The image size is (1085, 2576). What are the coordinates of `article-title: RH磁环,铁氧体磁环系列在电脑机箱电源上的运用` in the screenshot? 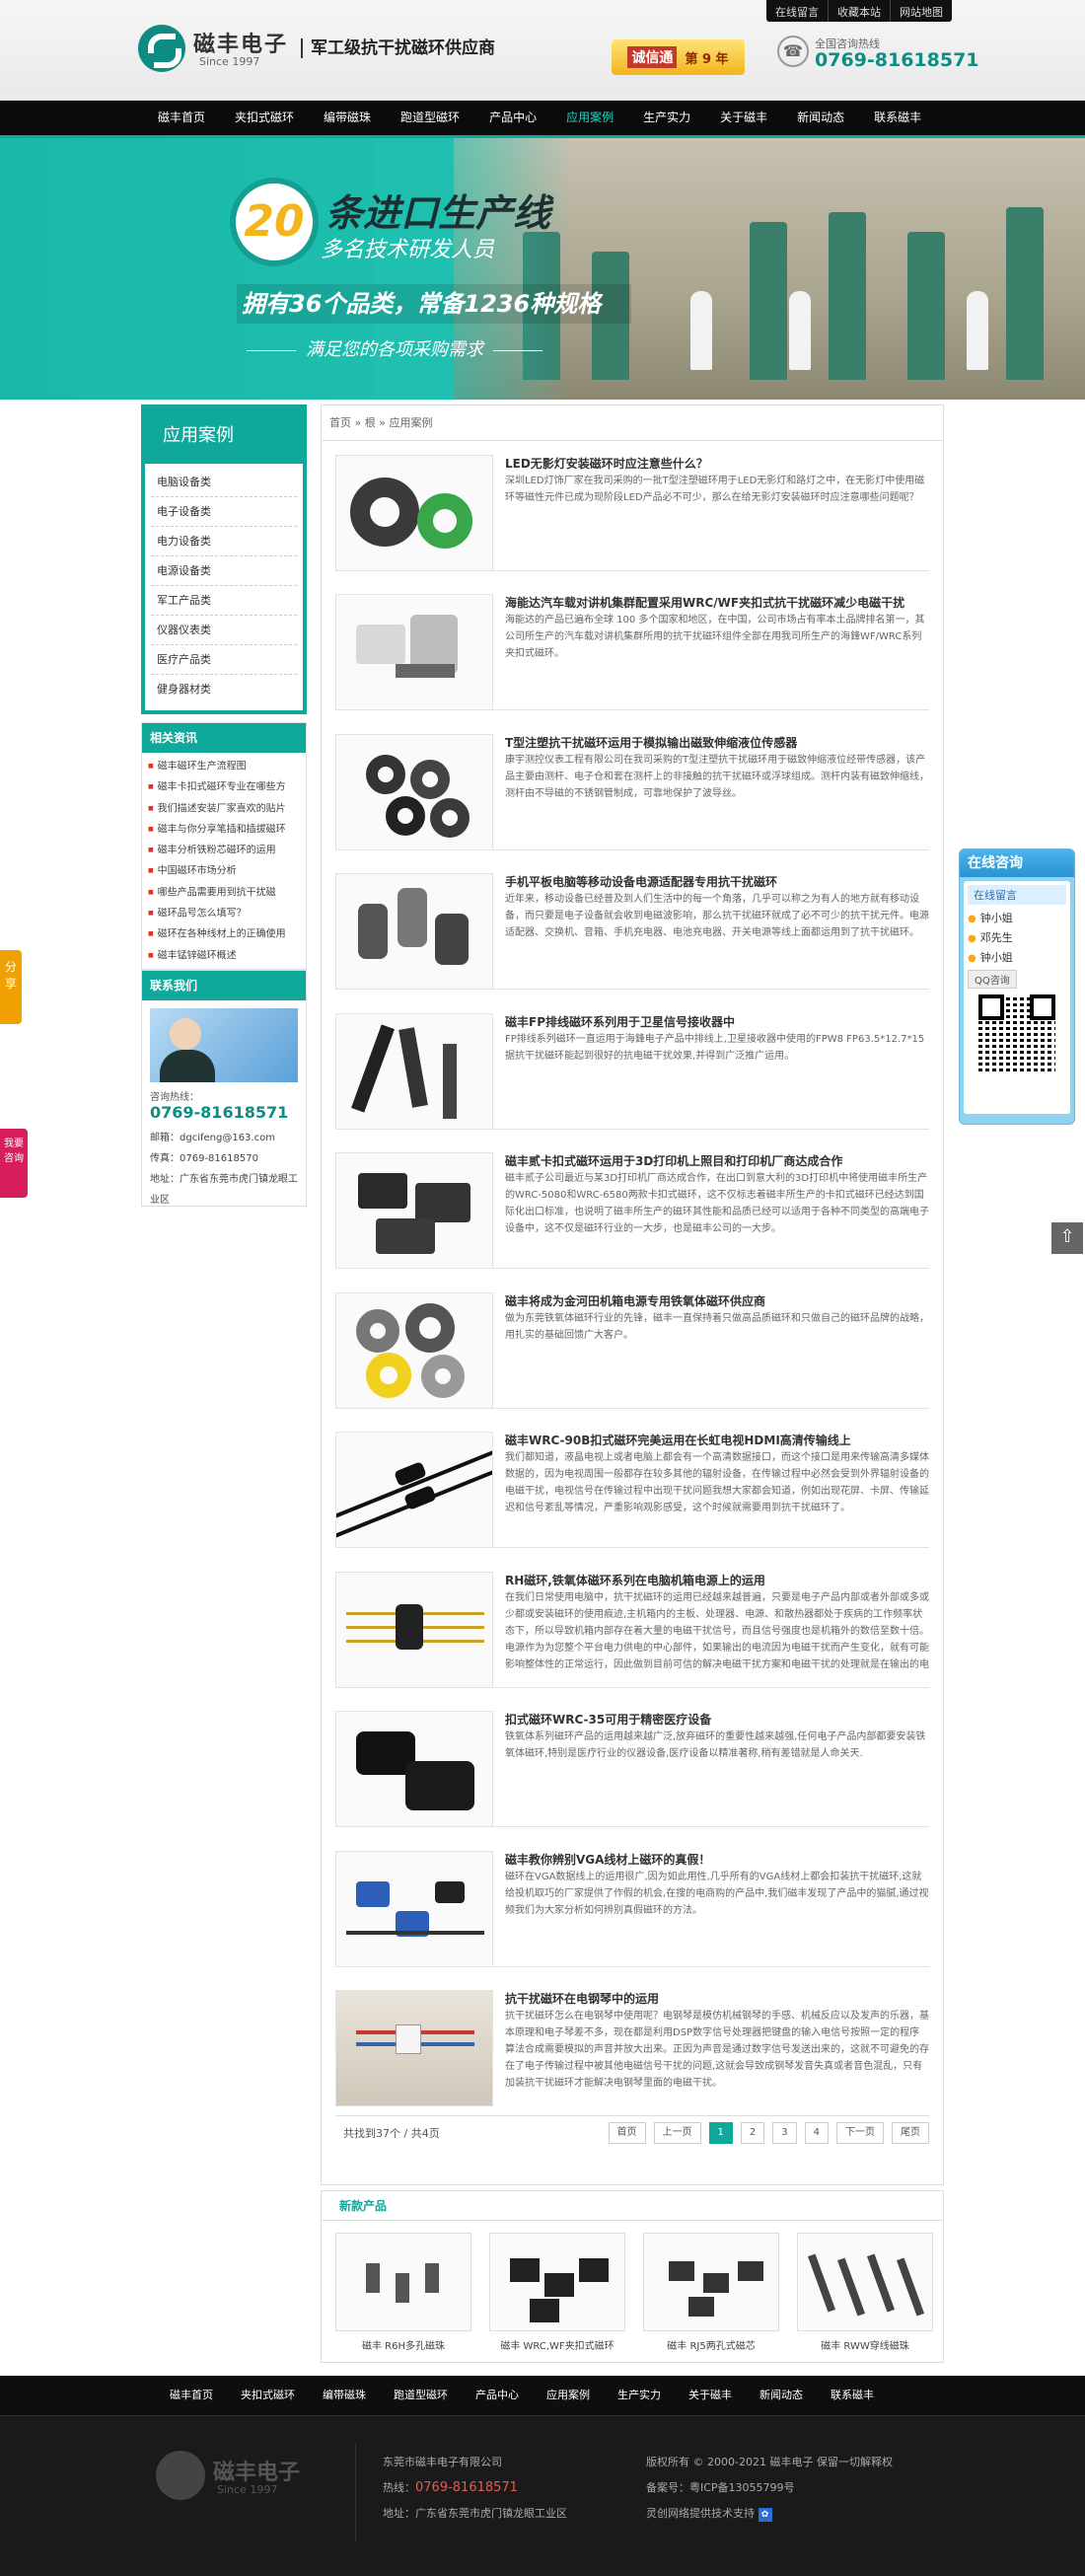 It's located at (717, 1580).